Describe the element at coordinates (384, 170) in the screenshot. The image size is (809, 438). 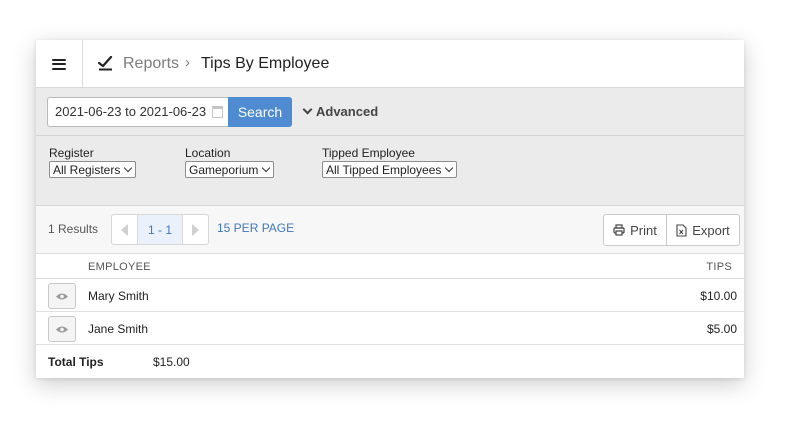
I see `tipped-employee-selected: All Tipped Employees` at that location.